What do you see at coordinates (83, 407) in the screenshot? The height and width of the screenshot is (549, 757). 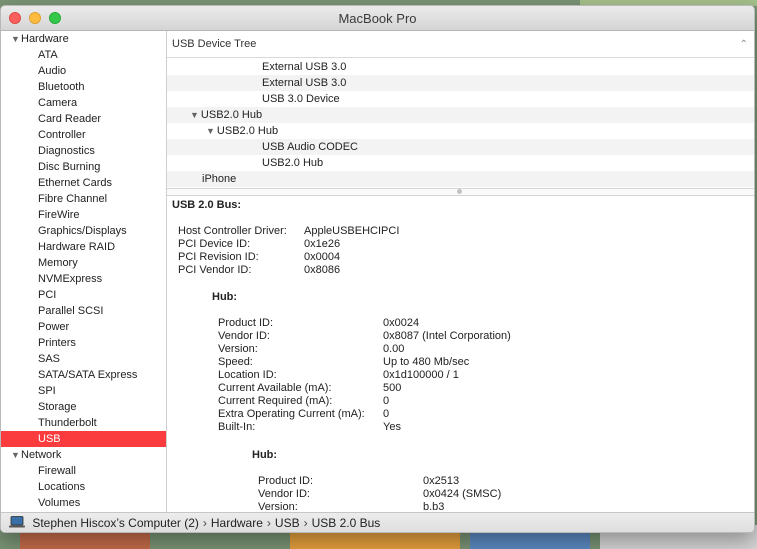 I see `sidebar-item-storage: Storage` at bounding box center [83, 407].